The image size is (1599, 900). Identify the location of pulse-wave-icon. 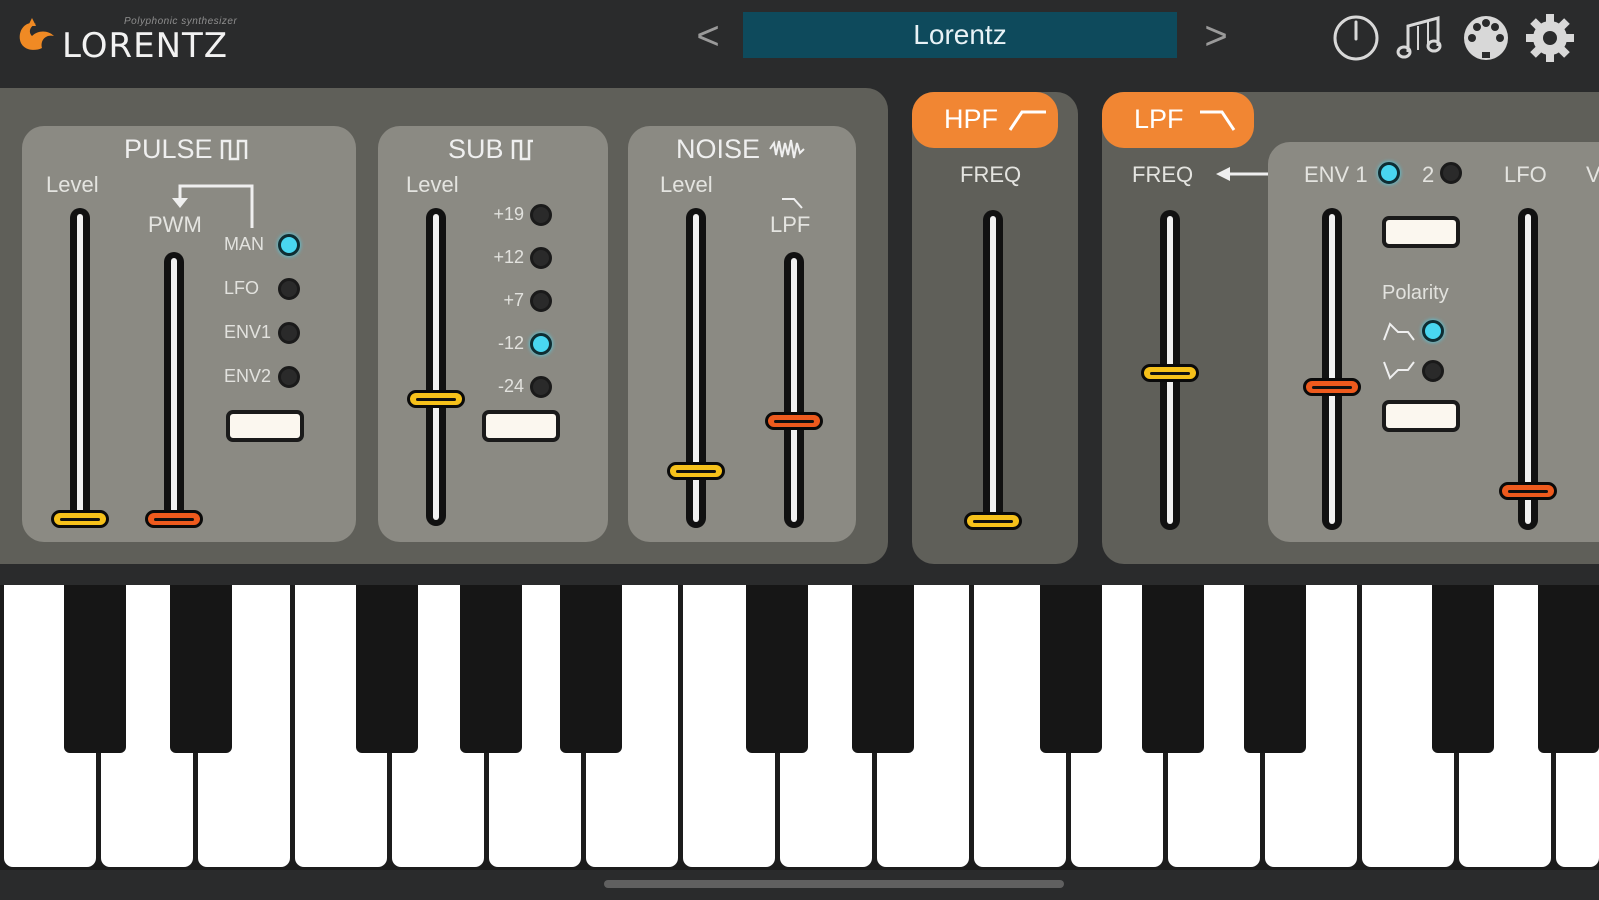
(234, 150).